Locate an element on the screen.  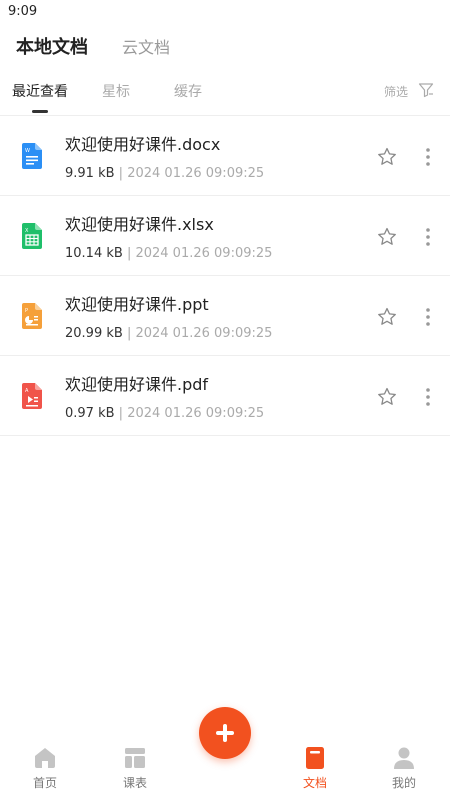
document-size: 0.97 kB is located at coordinates (90, 413).